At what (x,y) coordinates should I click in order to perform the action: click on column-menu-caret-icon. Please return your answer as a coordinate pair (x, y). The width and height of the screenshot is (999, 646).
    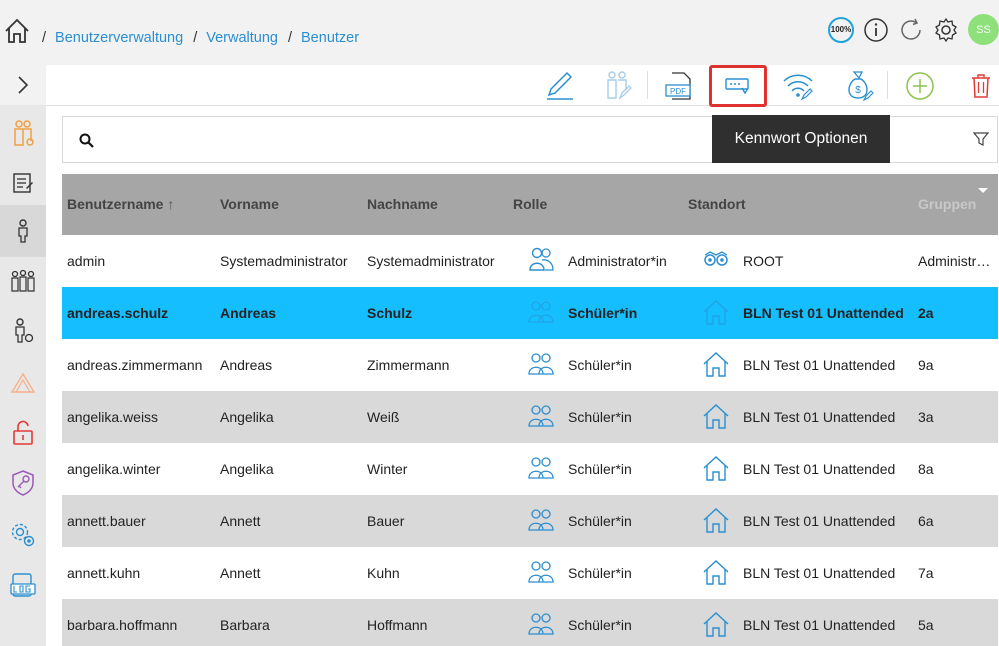
    Looking at the image, I should click on (983, 190).